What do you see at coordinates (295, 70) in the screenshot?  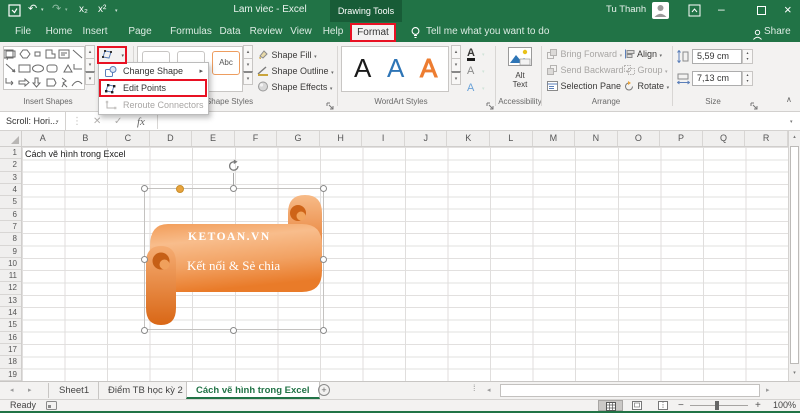 I see `shape-outline-button: Shape Outline ▾` at bounding box center [295, 70].